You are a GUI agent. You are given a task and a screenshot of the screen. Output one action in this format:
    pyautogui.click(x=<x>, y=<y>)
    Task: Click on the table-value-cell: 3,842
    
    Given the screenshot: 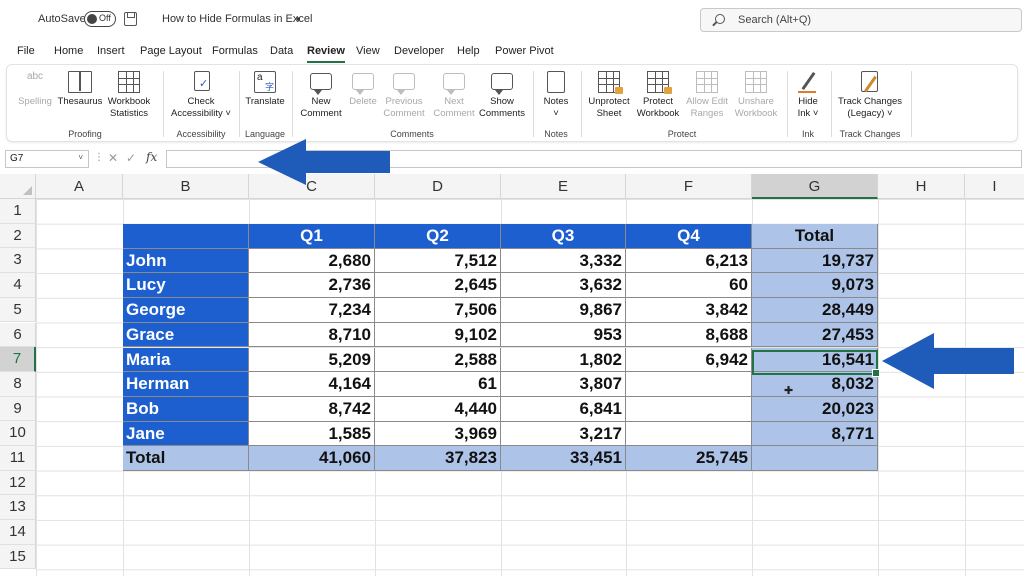 What is the action you would take?
    pyautogui.click(x=689, y=310)
    